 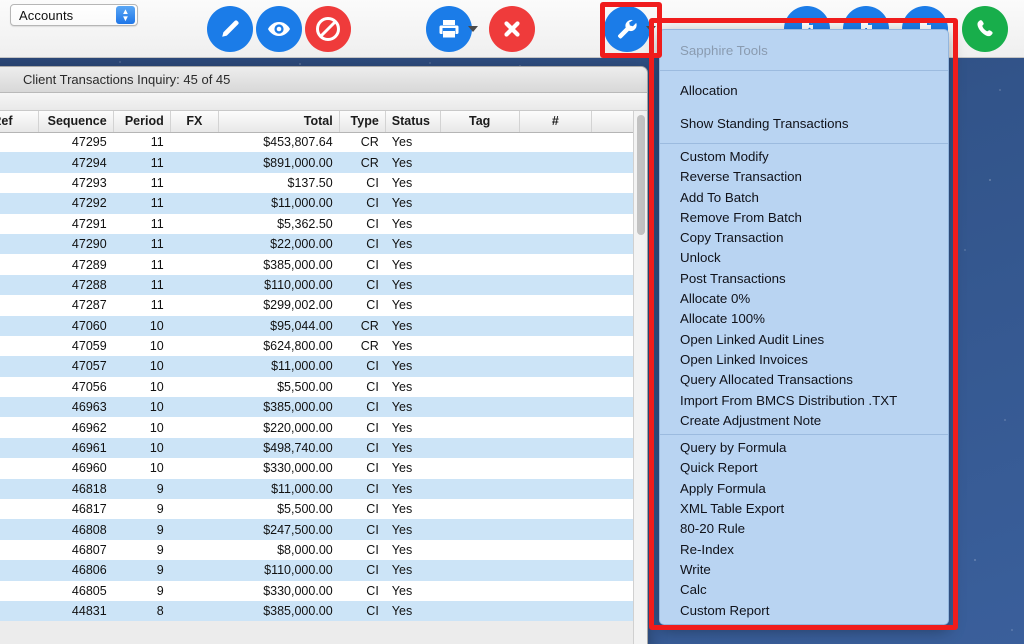 I want to click on edit-button, so click(x=230, y=29).